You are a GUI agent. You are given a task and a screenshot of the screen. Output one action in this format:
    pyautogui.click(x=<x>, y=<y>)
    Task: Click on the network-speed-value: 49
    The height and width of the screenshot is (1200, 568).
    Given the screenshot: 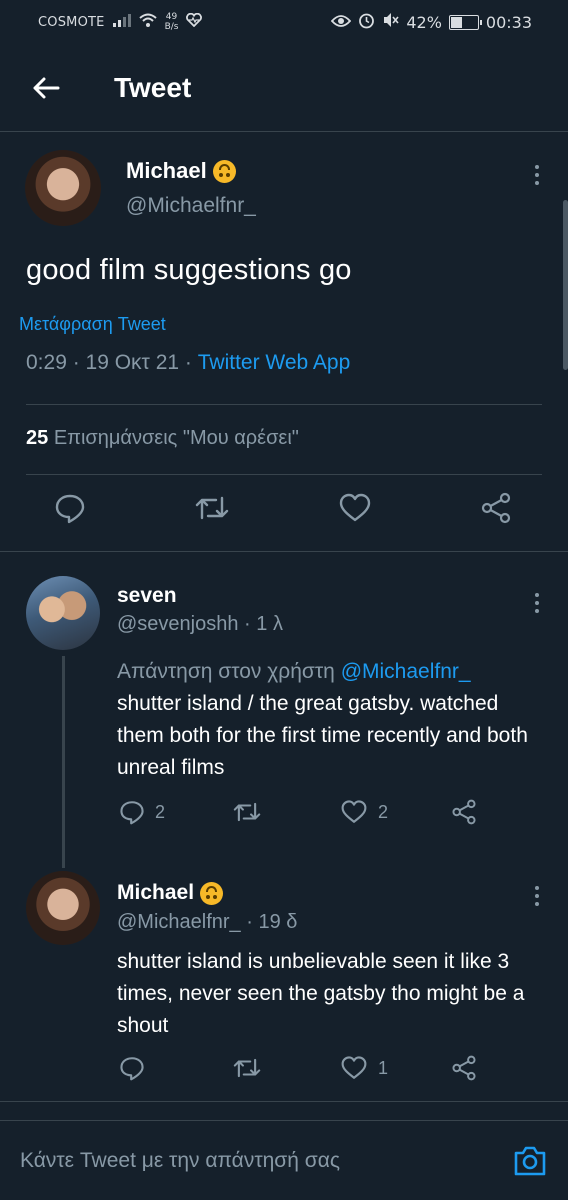 What is the action you would take?
    pyautogui.click(x=171, y=17)
    